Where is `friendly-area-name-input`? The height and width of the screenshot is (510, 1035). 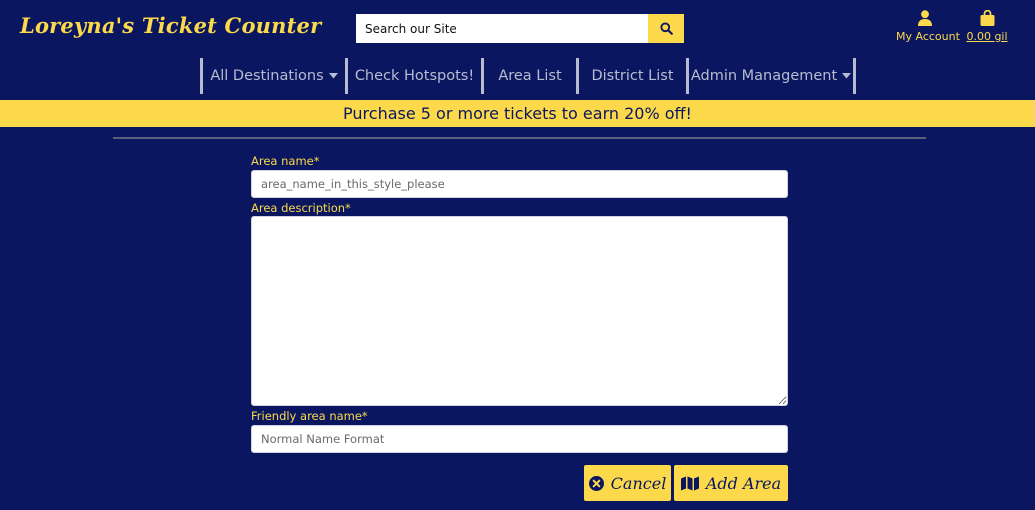 friendly-area-name-input is located at coordinates (519, 439).